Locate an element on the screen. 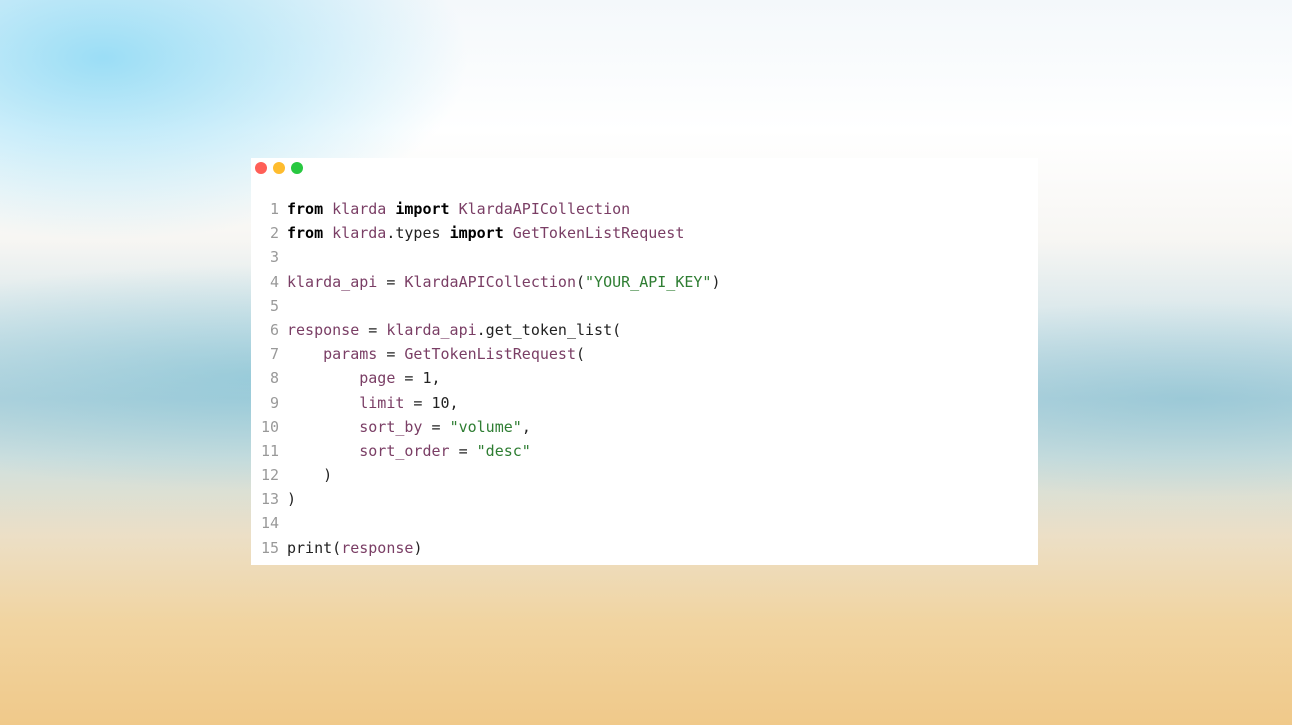  line-number: 7 is located at coordinates (274, 354).